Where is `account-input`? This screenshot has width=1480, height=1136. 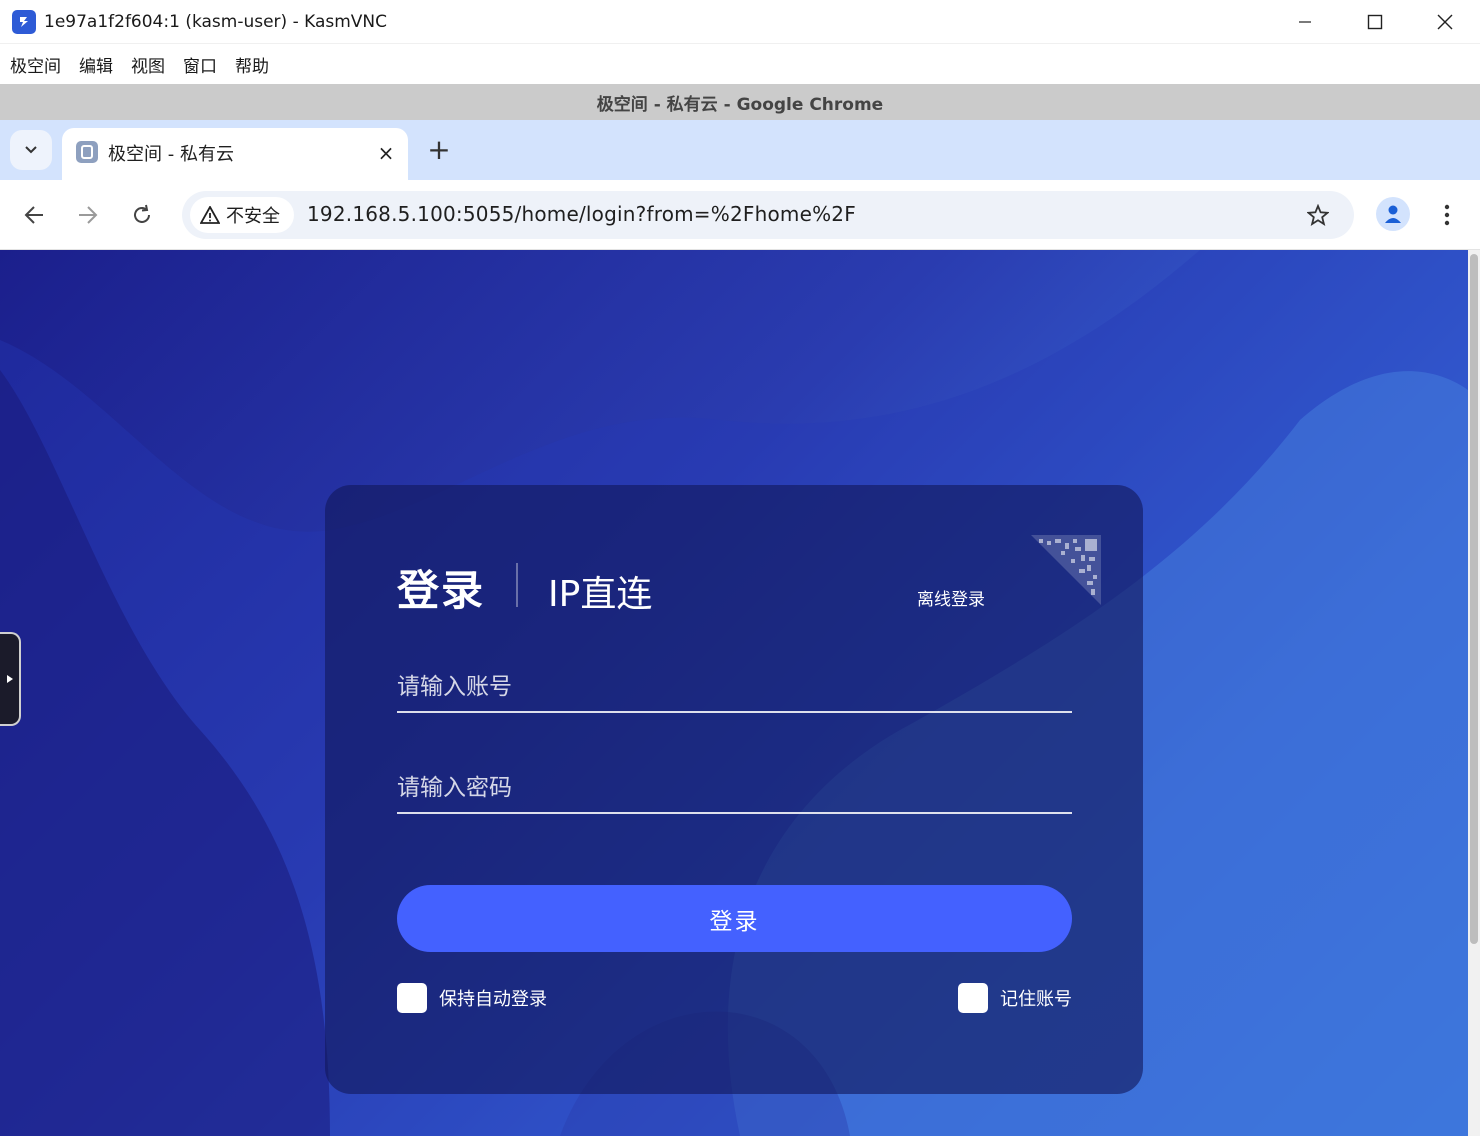
account-input is located at coordinates (734, 687).